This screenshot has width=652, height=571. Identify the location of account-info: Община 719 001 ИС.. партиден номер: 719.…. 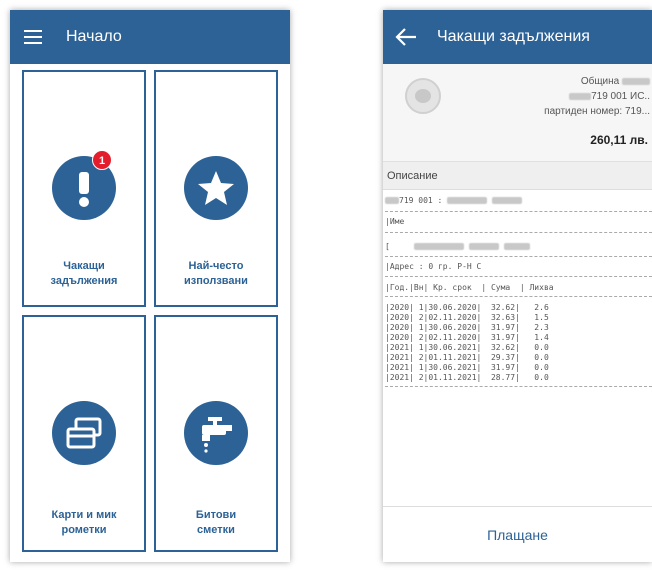
(597, 96).